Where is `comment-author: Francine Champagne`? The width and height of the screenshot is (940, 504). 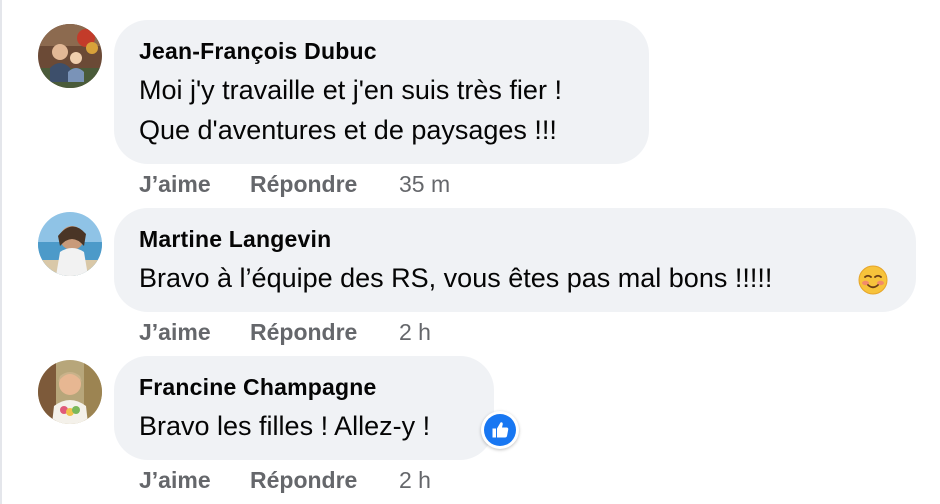
comment-author: Francine Champagne is located at coordinates (304, 387).